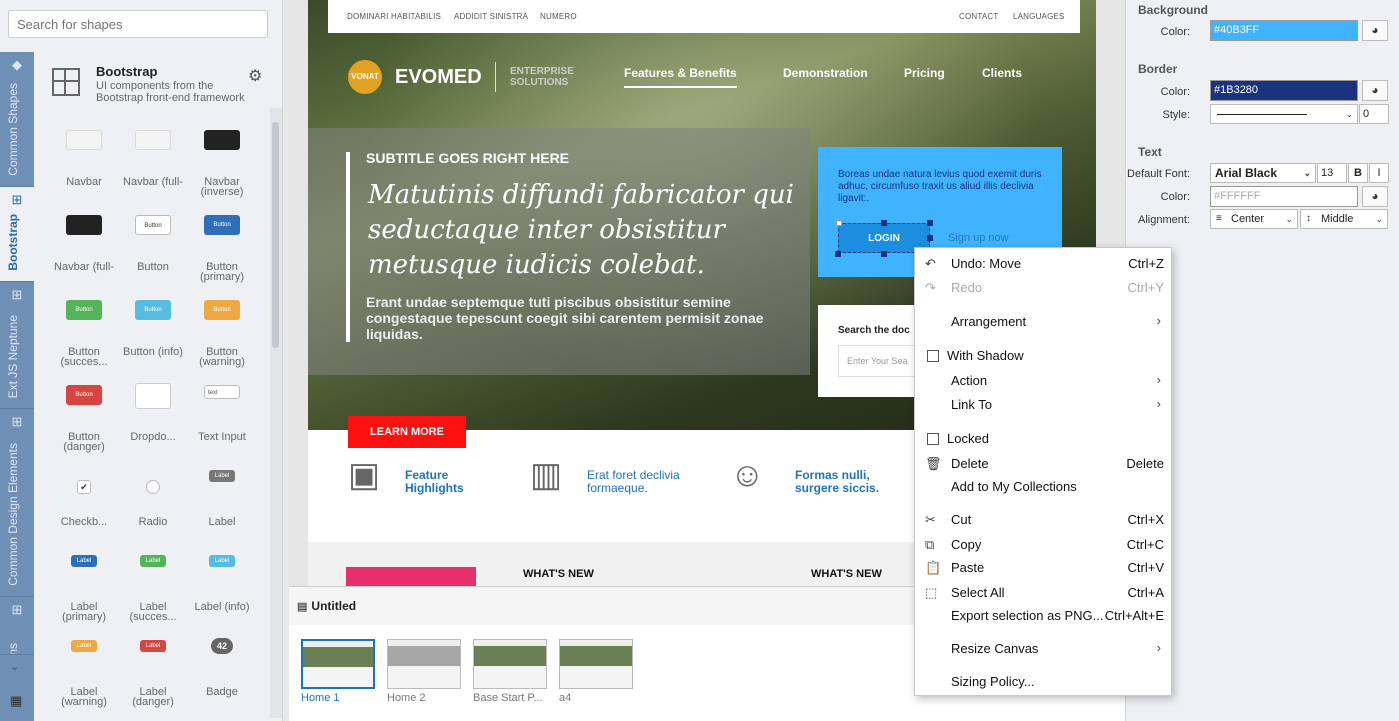 The width and height of the screenshot is (1399, 721). Describe the element at coordinates (394, 16) in the screenshot. I see `nav-link: DOMINARI HABITABILIS` at that location.